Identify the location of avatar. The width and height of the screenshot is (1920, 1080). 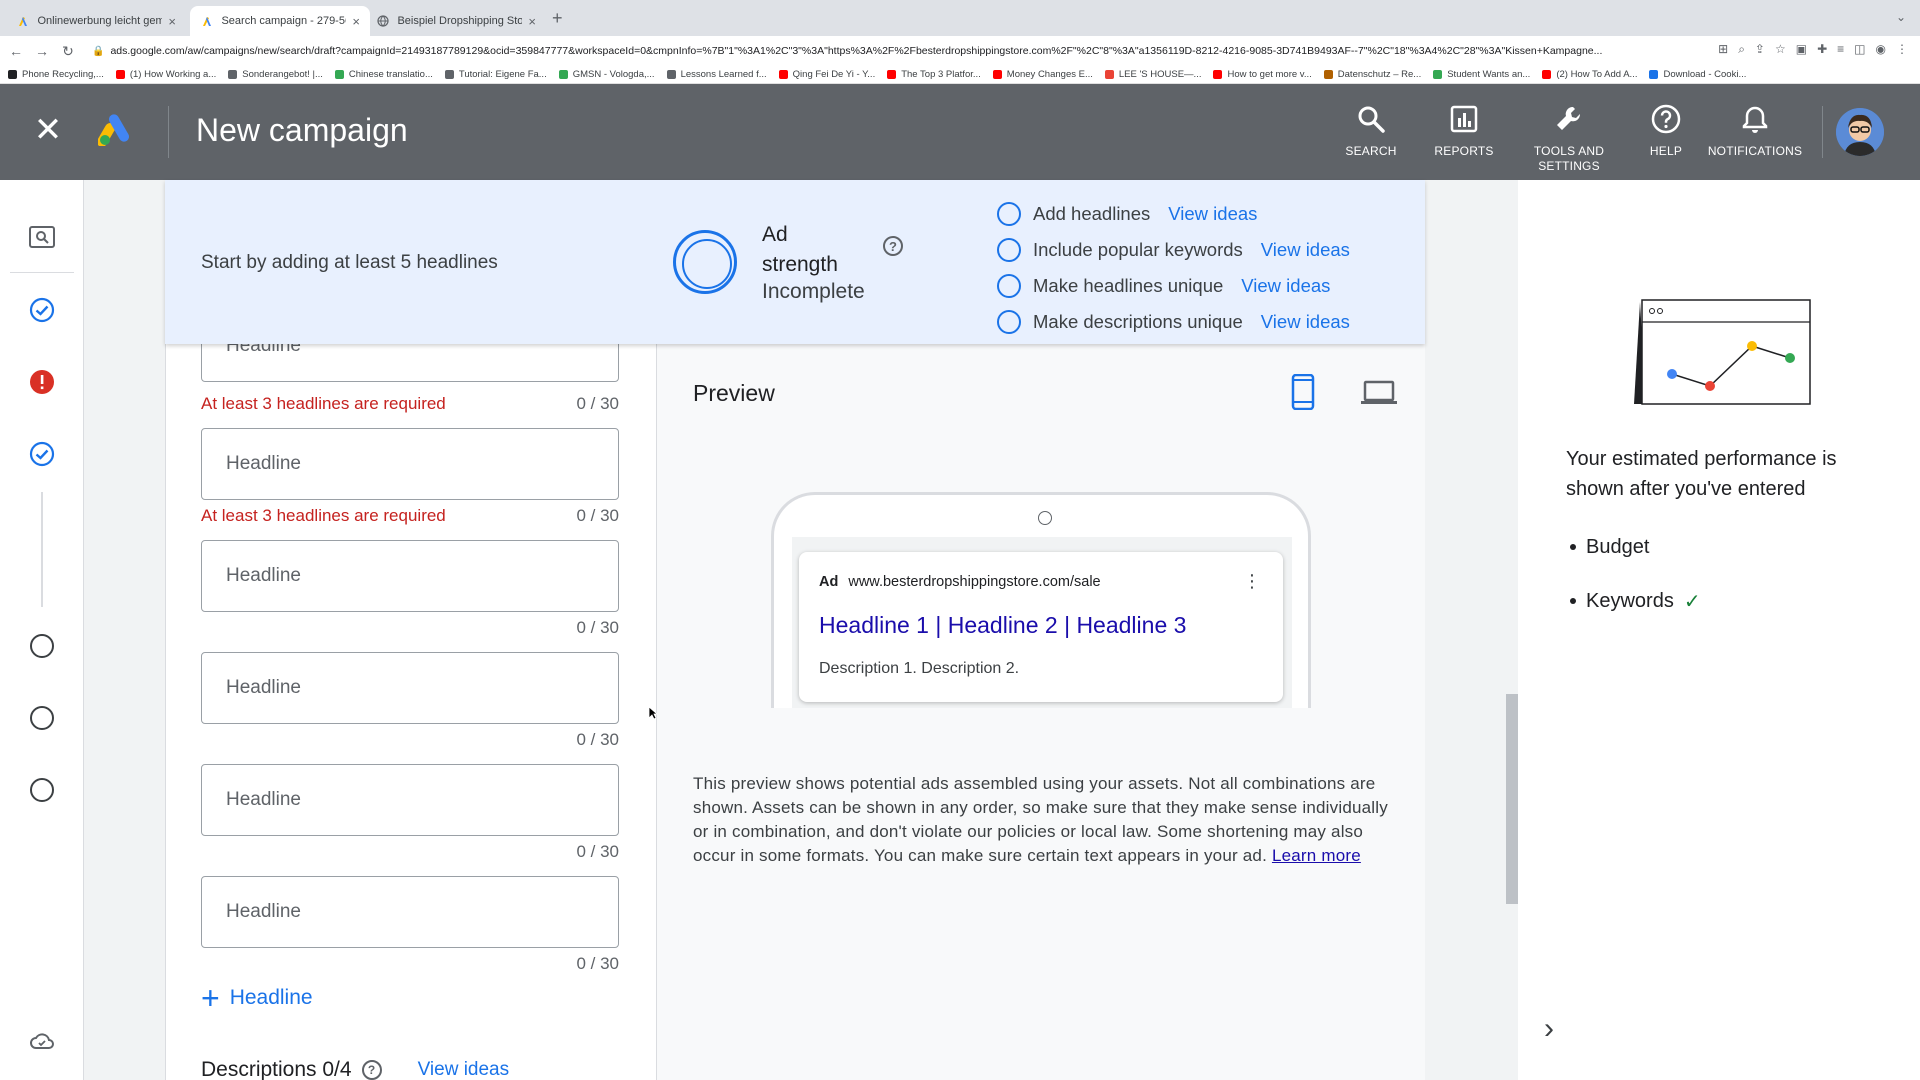
(1860, 132).